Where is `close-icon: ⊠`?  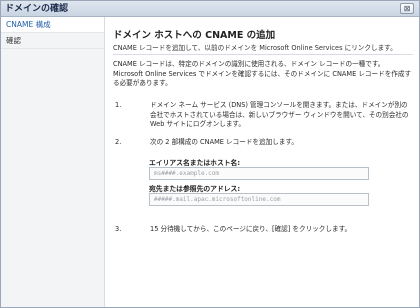
close-icon: ⊠ is located at coordinates (407, 8).